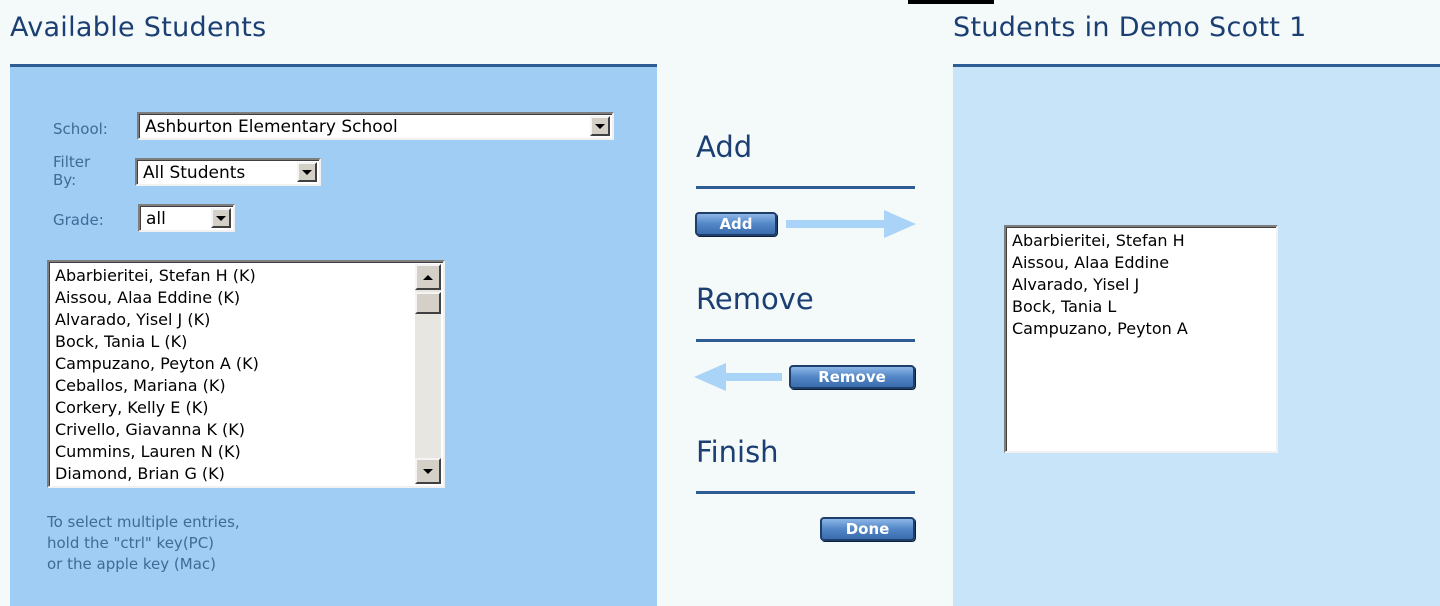 The width and height of the screenshot is (1440, 606). I want to click on remove-button: Remove, so click(852, 377).